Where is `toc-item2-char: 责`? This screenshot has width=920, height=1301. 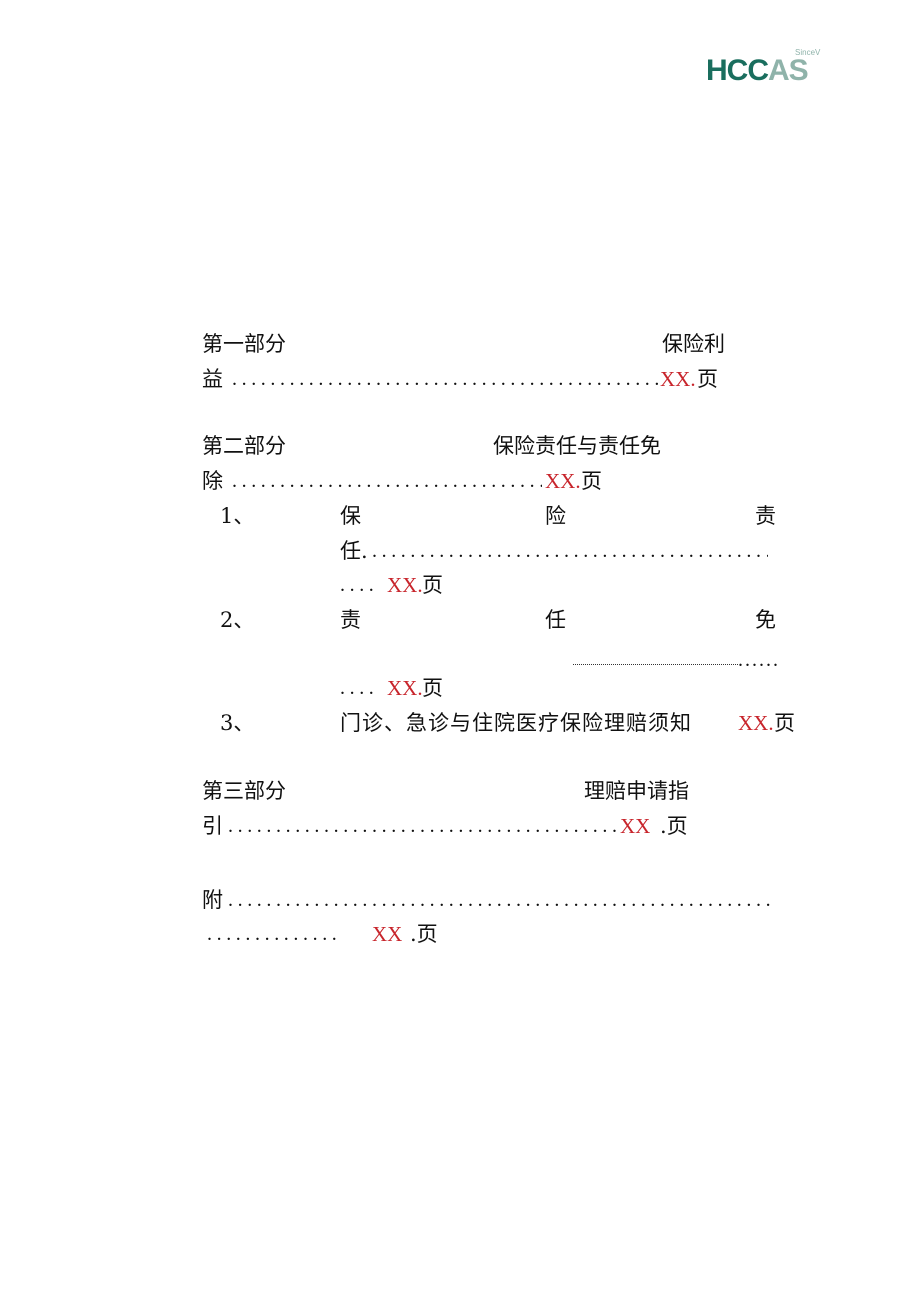
toc-item2-char: 责 is located at coordinates (350, 620).